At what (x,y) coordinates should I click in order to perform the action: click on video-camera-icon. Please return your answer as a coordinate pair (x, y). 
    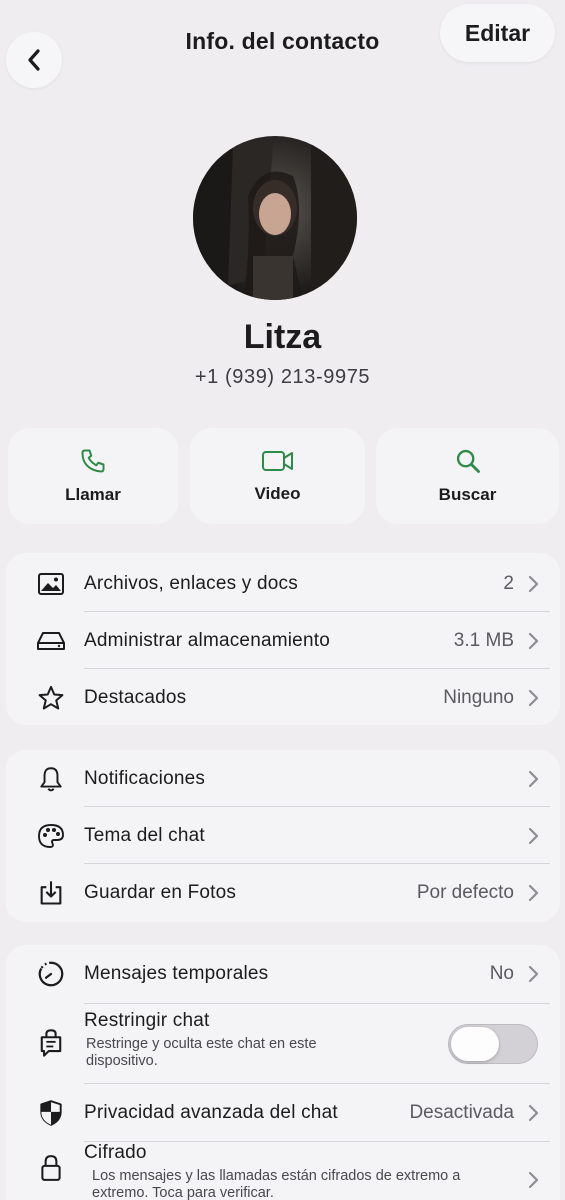
    Looking at the image, I should click on (277, 461).